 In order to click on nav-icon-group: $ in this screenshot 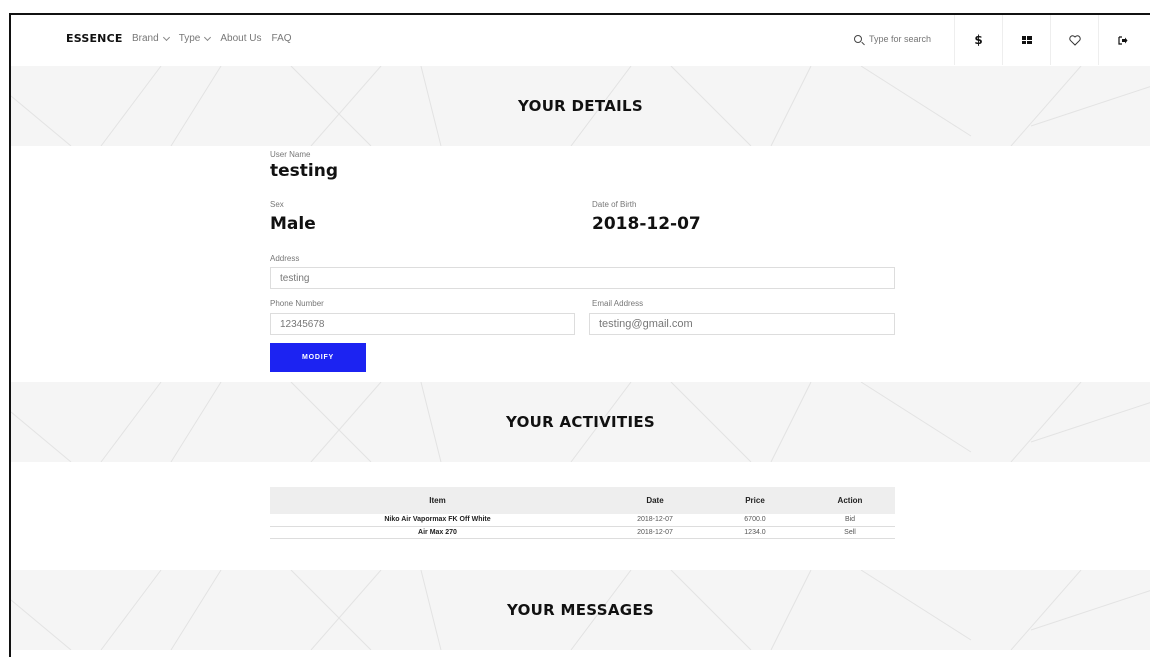, I will do `click(1050, 40)`.